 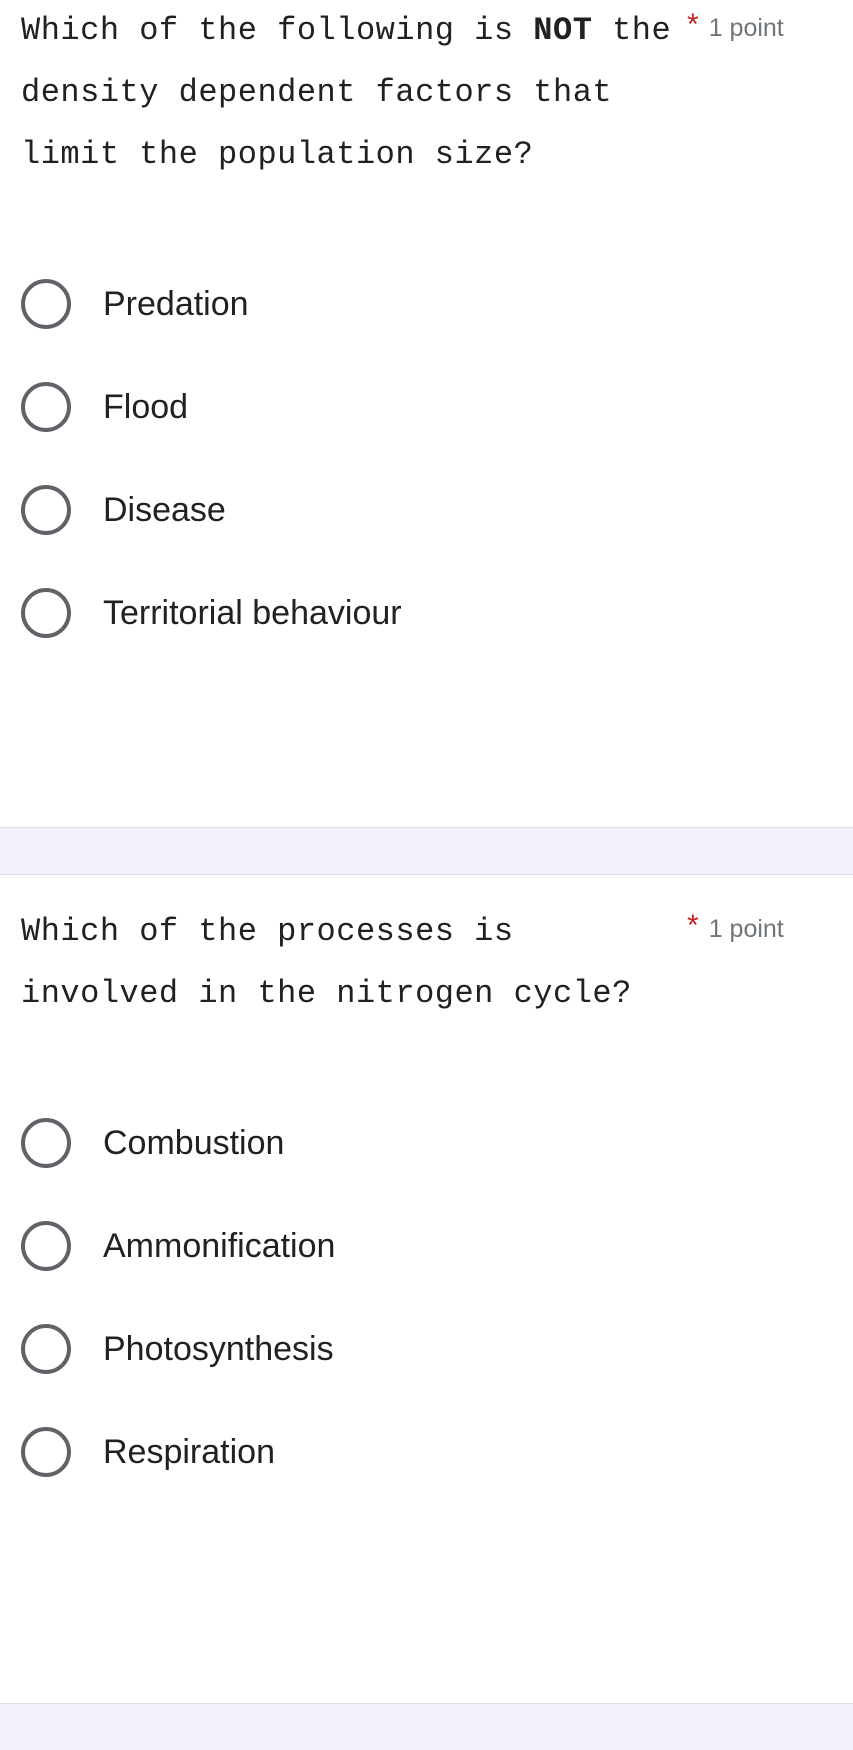 What do you see at coordinates (426, 612) in the screenshot?
I see `option-row: Territorial behaviour` at bounding box center [426, 612].